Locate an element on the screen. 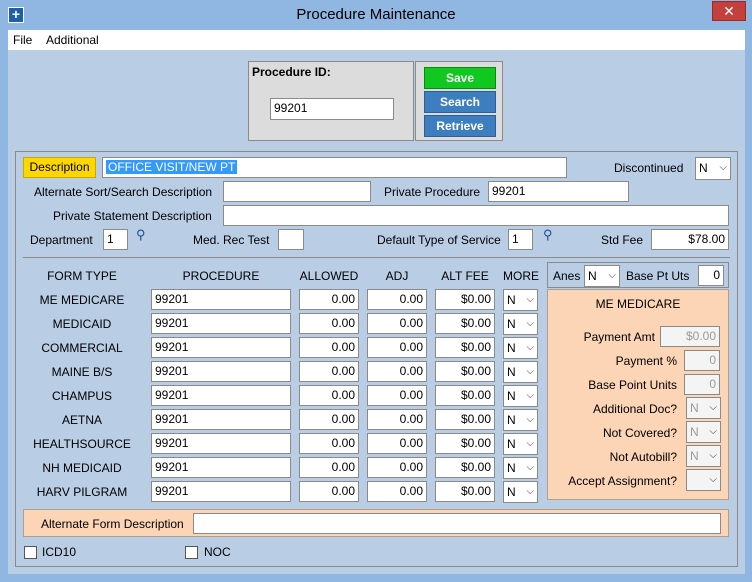  header-more: MORE is located at coordinates (521, 276).